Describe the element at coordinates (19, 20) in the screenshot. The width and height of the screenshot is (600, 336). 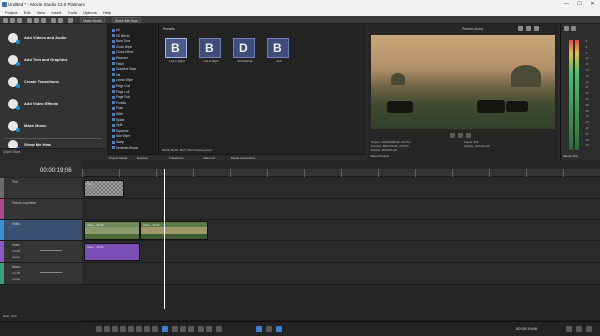
I see `save-icon` at that location.